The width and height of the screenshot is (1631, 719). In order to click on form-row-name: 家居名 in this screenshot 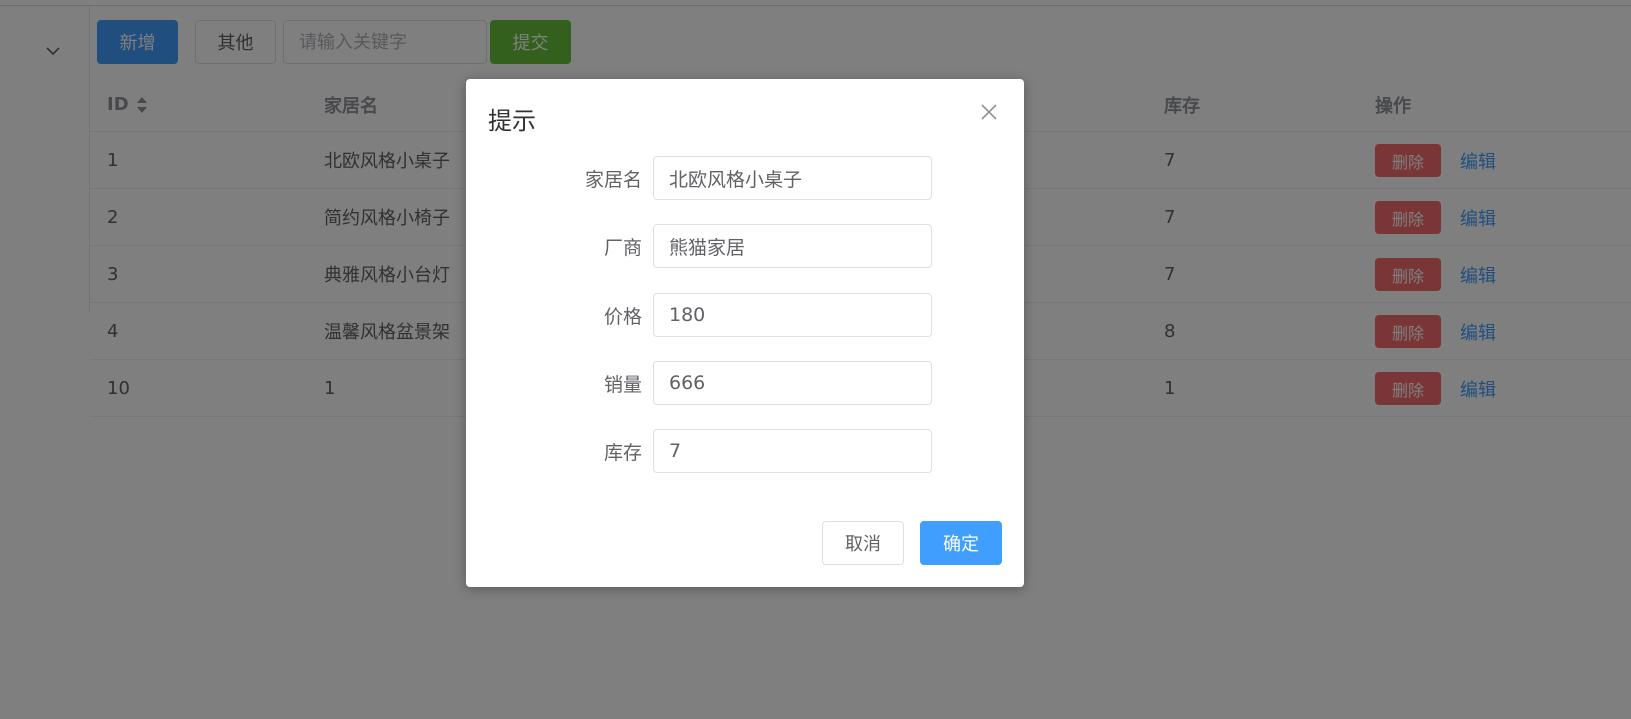, I will do `click(745, 178)`.